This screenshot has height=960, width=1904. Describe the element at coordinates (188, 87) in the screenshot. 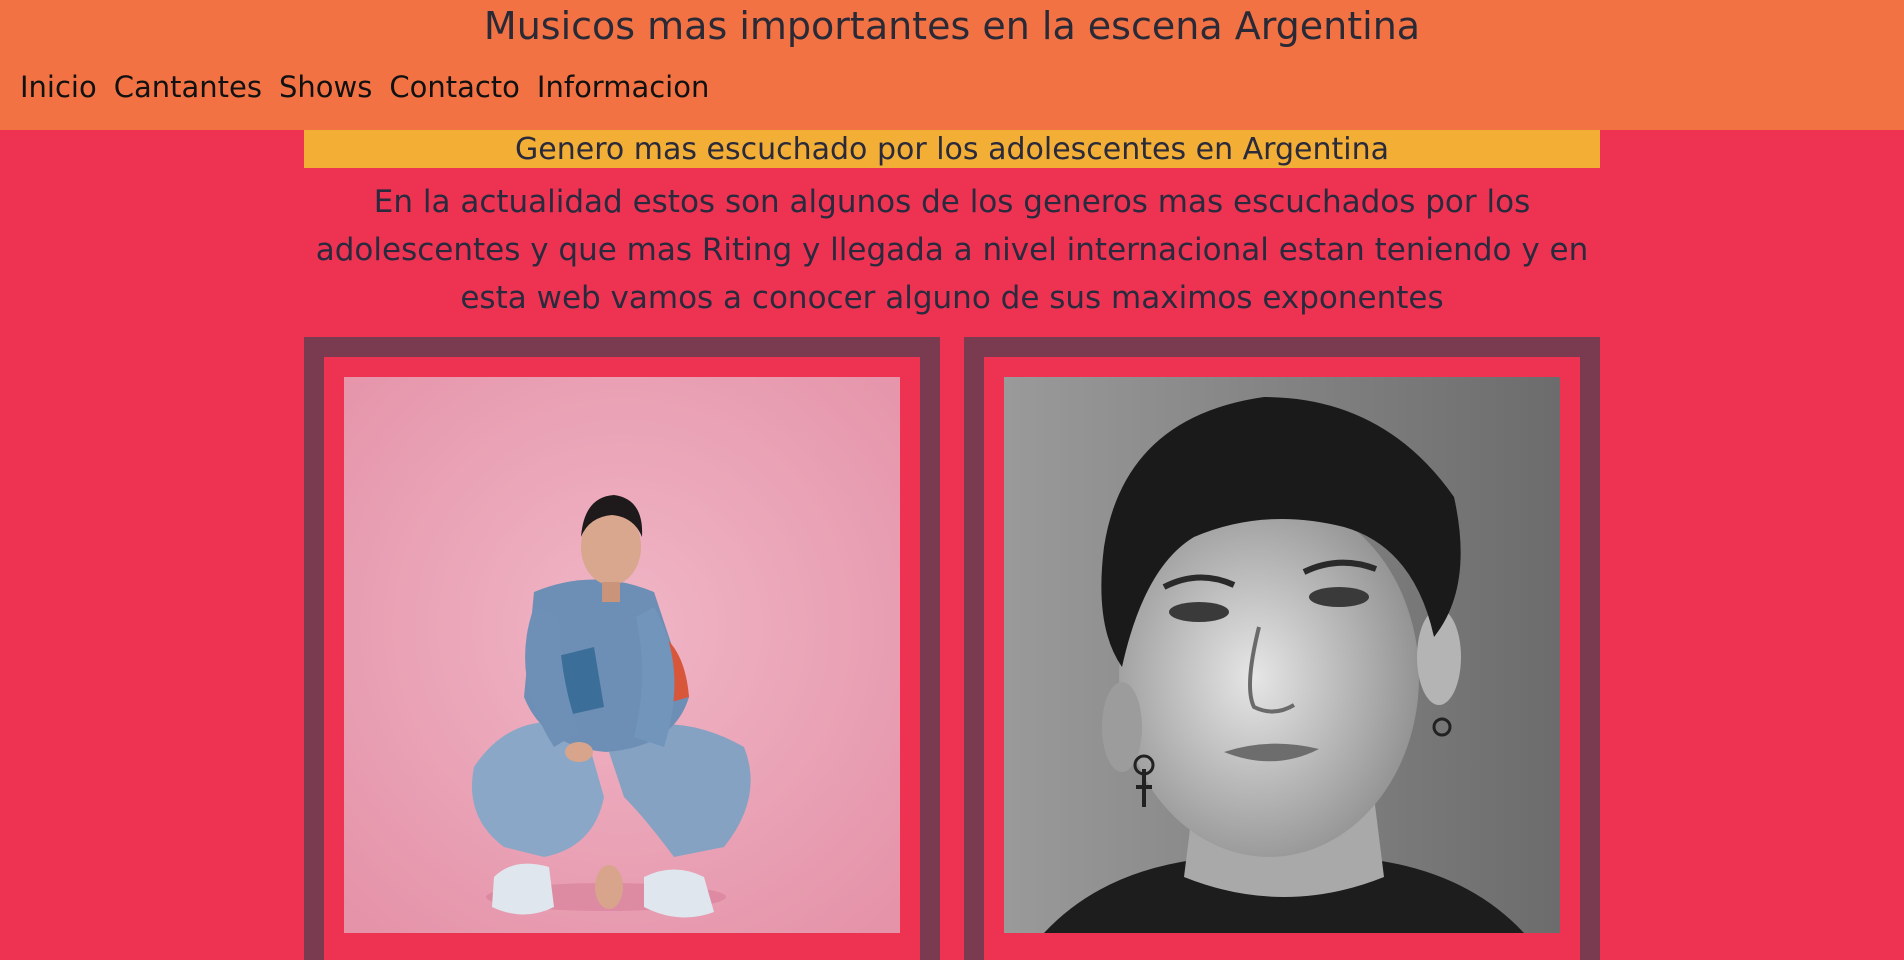

I see `nav-link-cantantes: Cantantes` at that location.